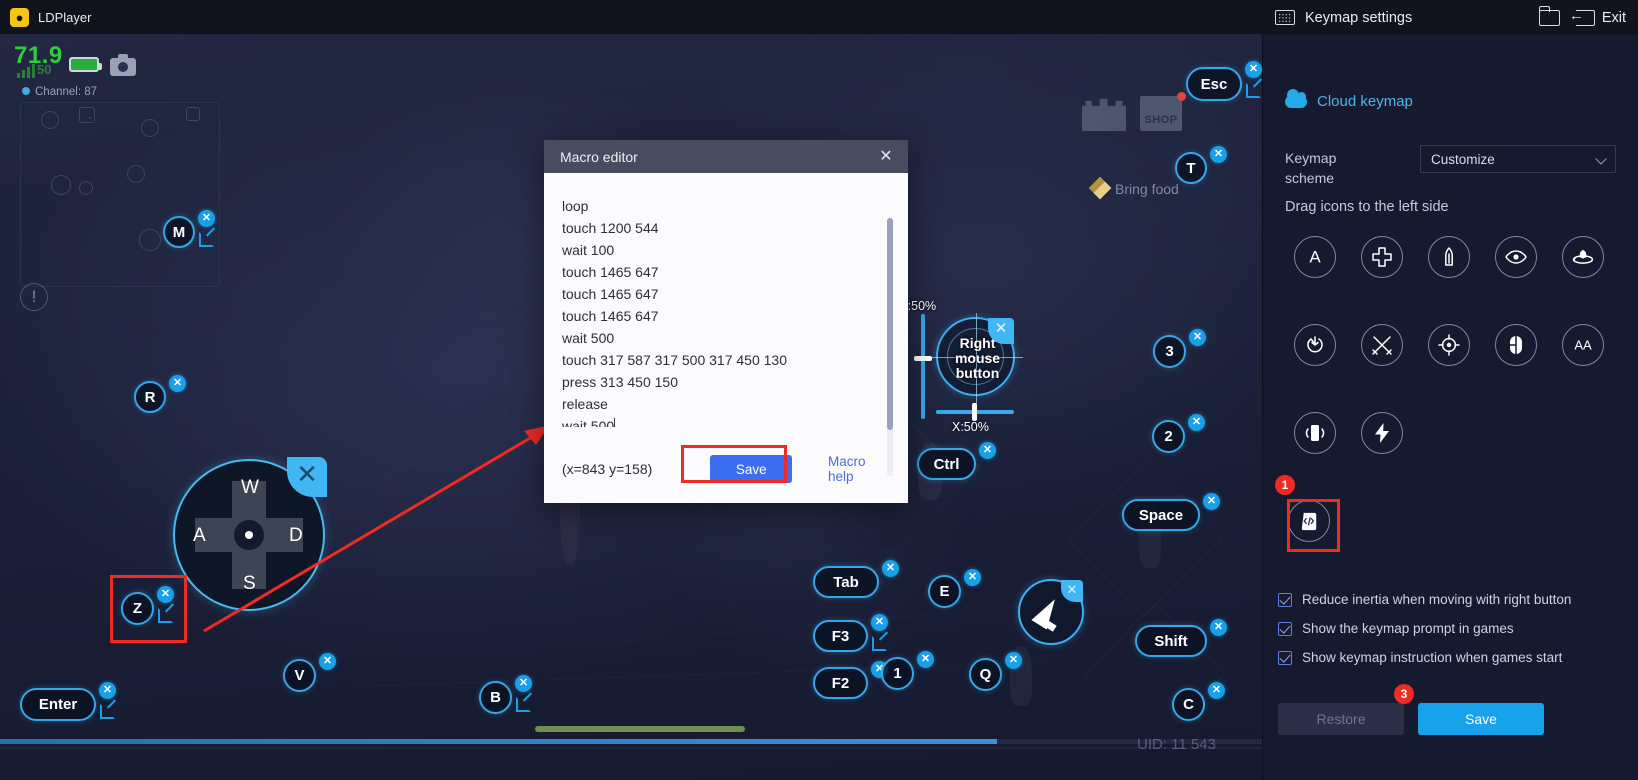 This screenshot has width=1638, height=780. Describe the element at coordinates (1582, 280) in the screenshot. I see `mouse-orbit-icon-wrapper` at that location.